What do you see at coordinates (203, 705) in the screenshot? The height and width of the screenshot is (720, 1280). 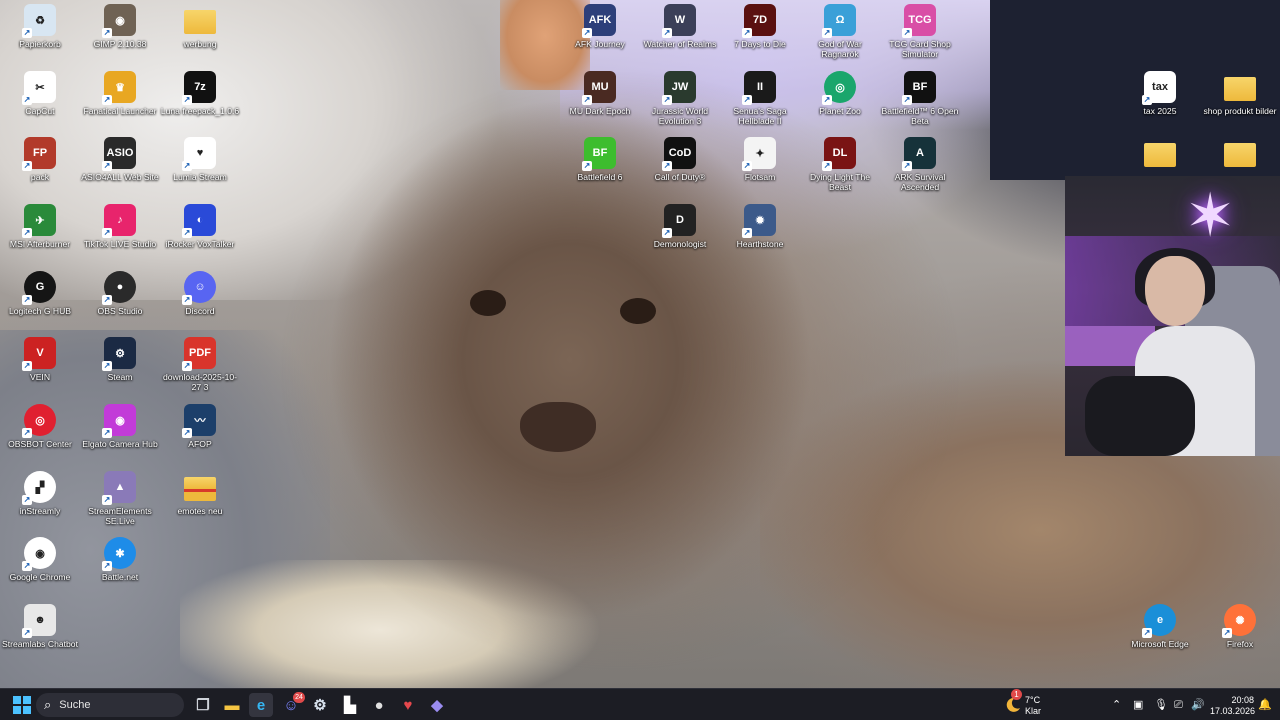 I see `taskbar-pinned-task-view: ❐` at bounding box center [203, 705].